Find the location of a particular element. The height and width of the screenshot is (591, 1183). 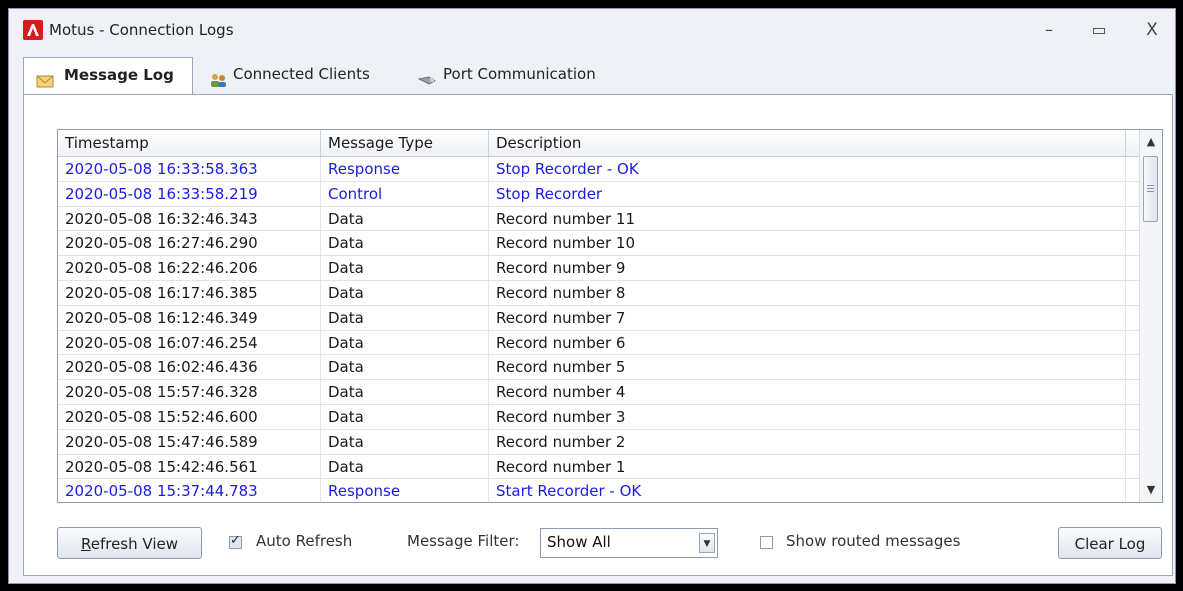

cell-timestamp: 2020-05-08 15:47:46.589 is located at coordinates (189, 441).